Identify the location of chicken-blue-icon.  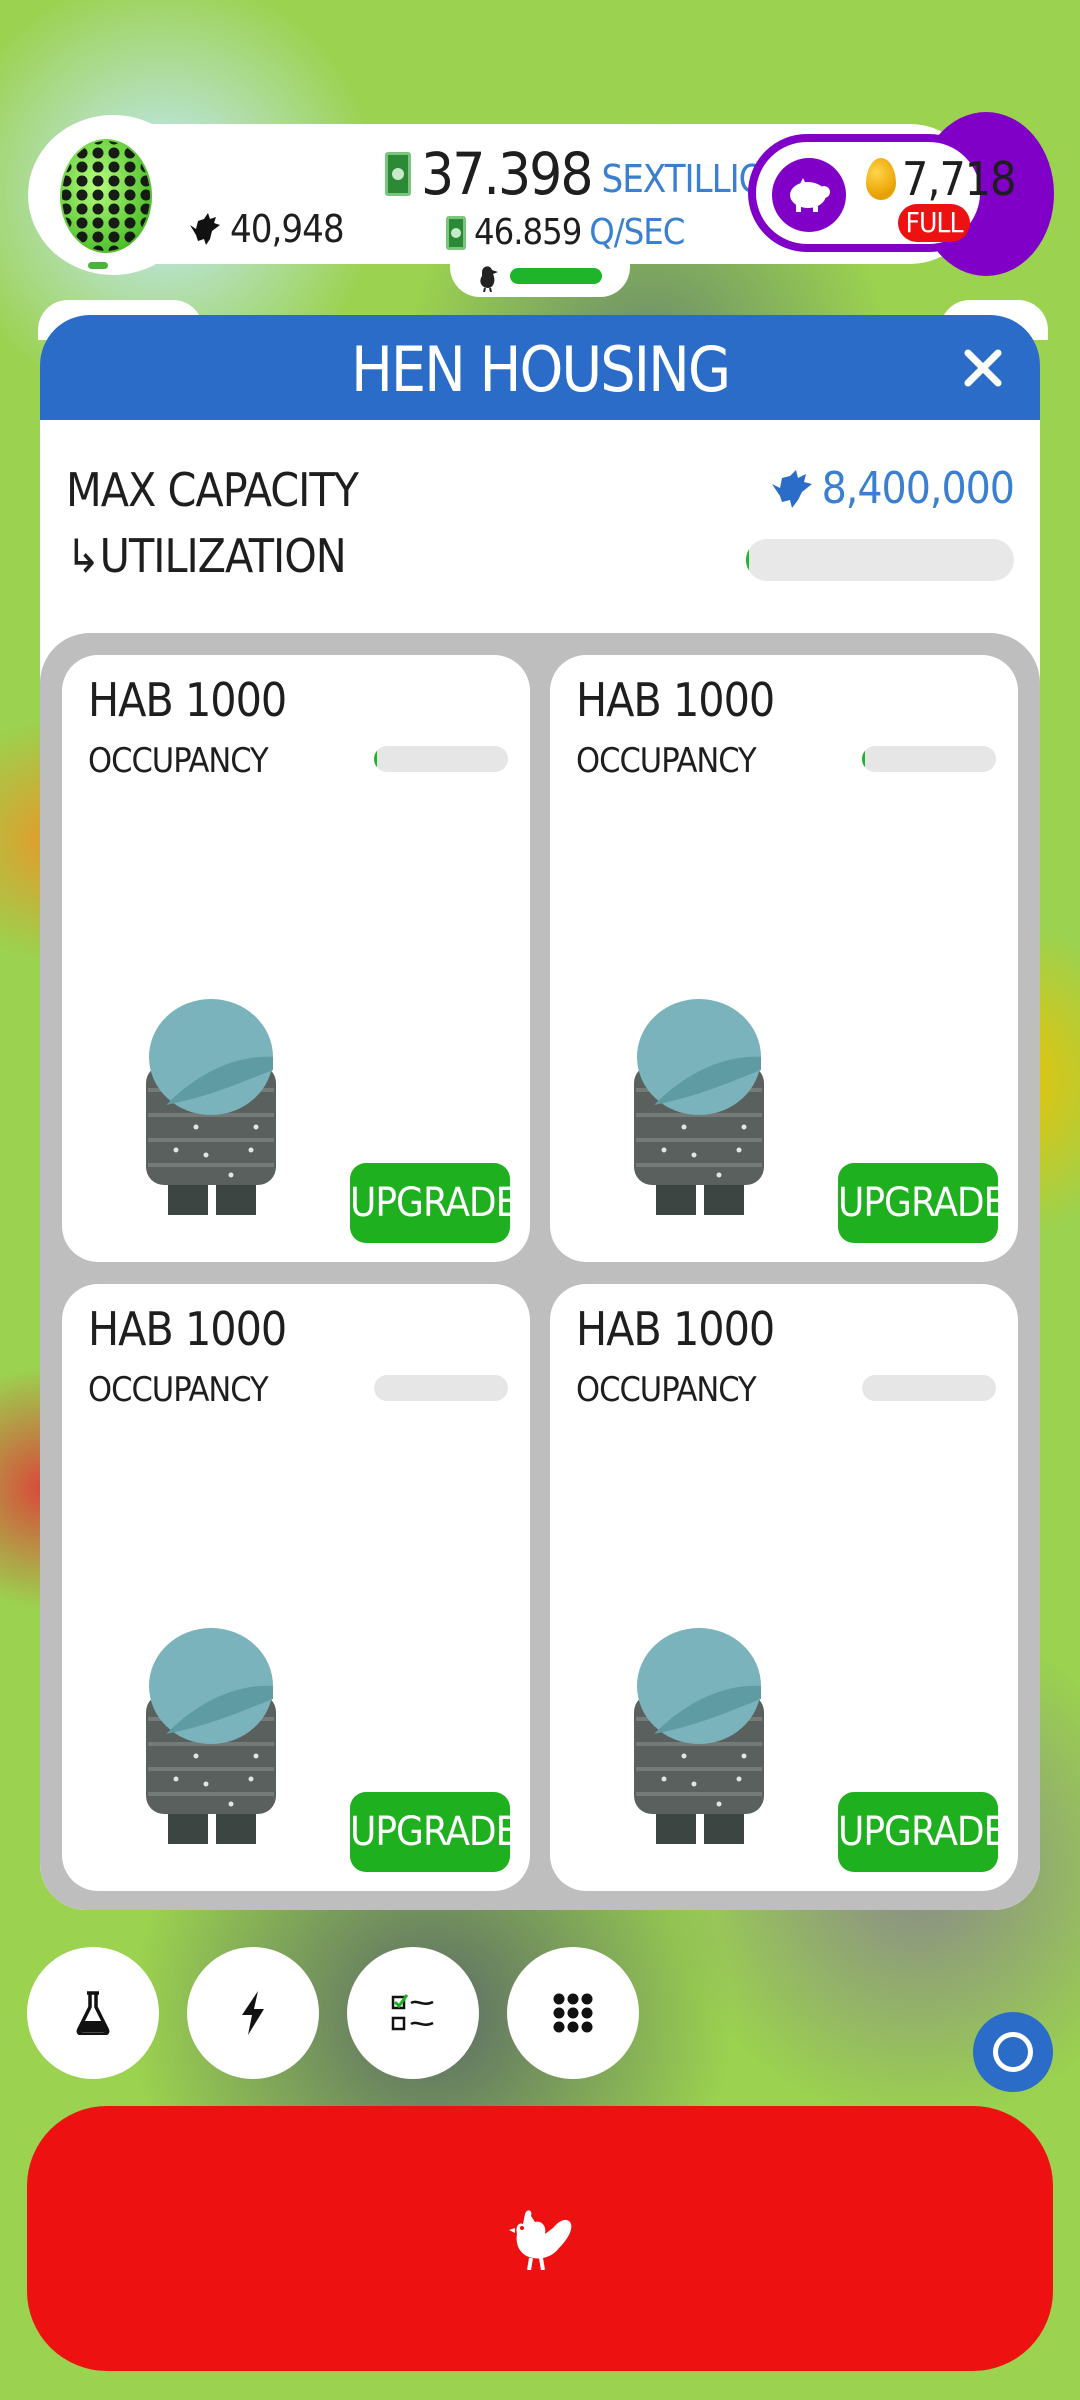
(791, 488).